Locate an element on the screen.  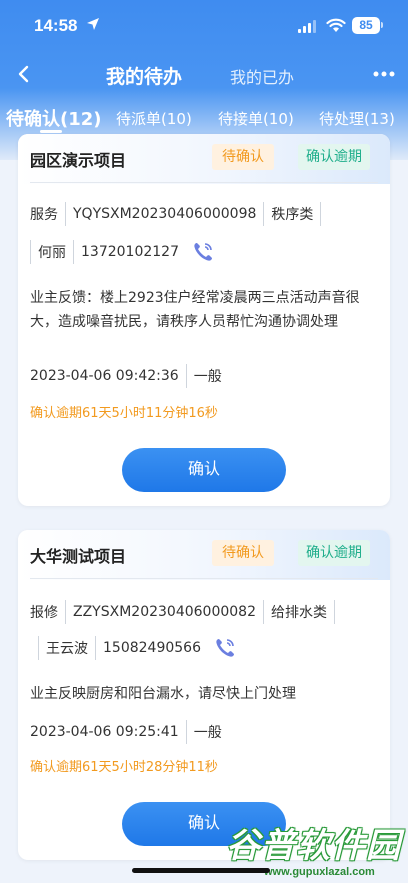
overdue-duration: 确认逾期61天5小时11分钟16秒 is located at coordinates (124, 413).